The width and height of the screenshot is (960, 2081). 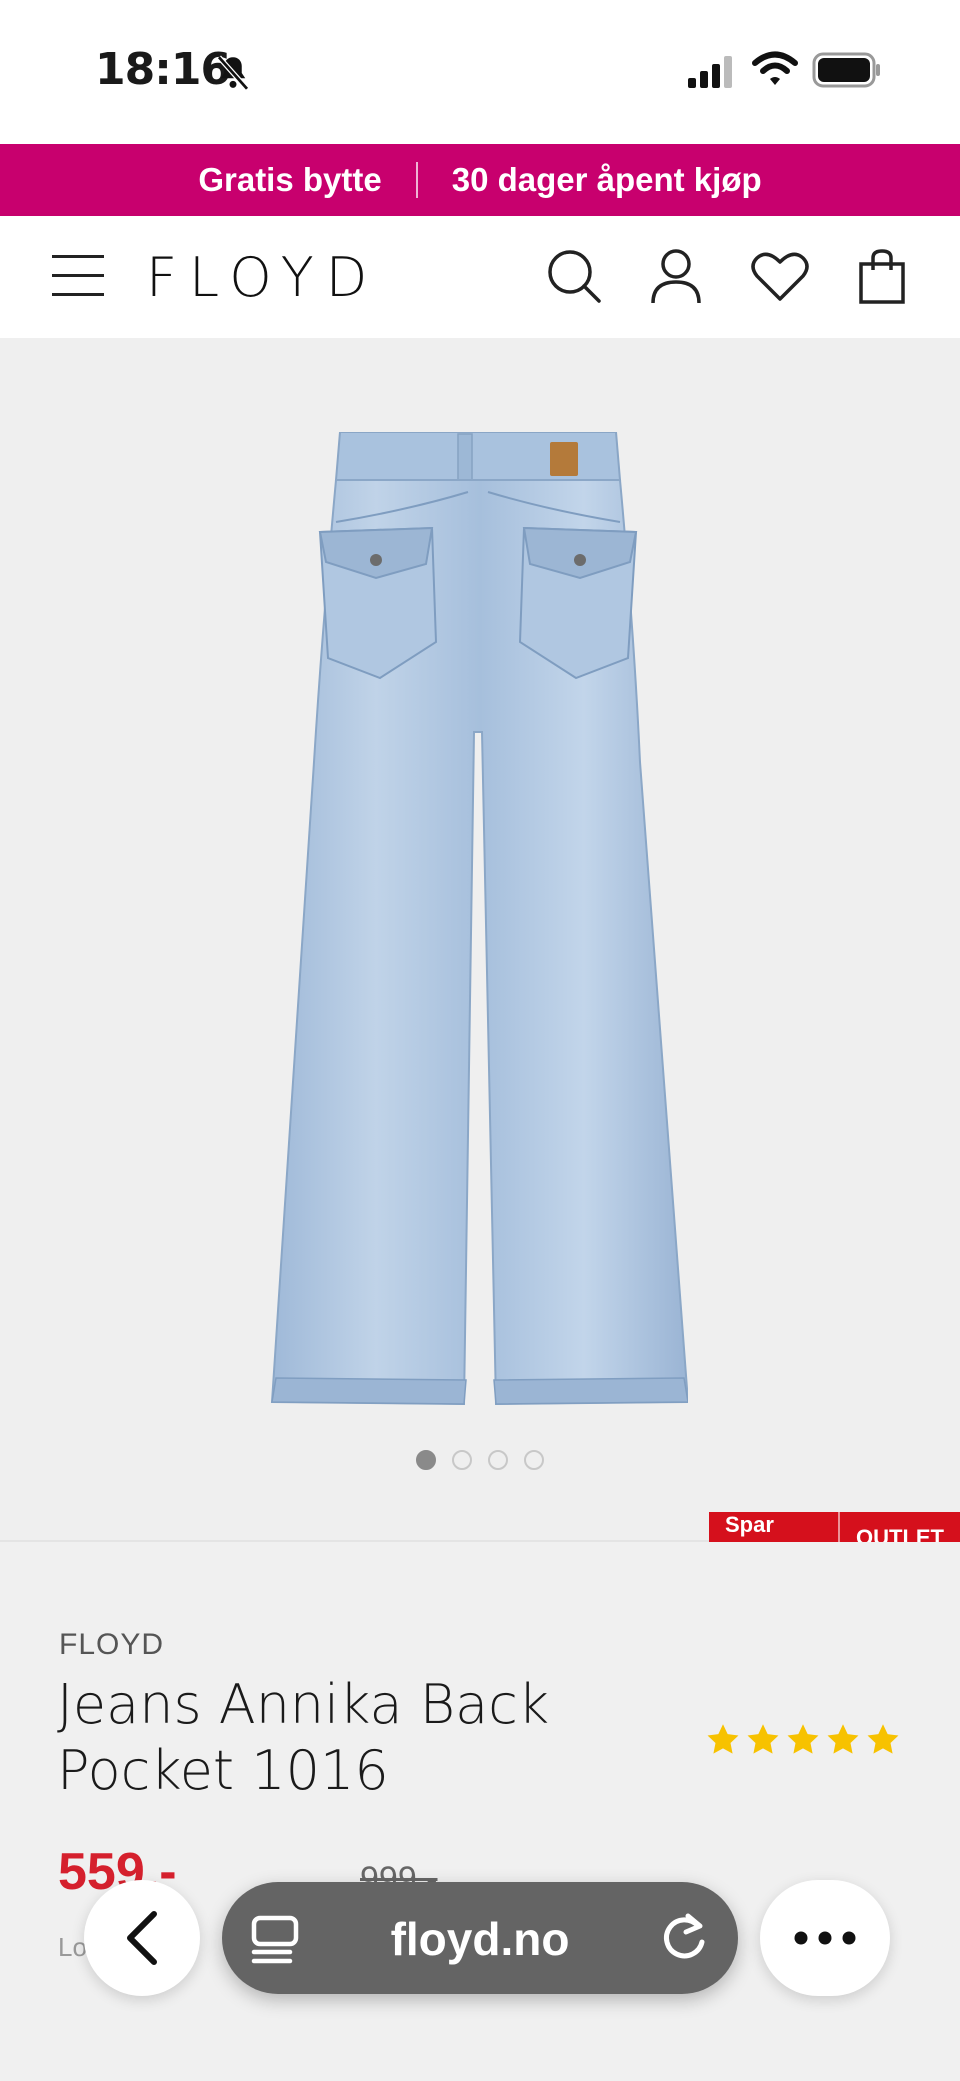 I want to click on browser-toolbar: floyd.no, so click(x=480, y=1940).